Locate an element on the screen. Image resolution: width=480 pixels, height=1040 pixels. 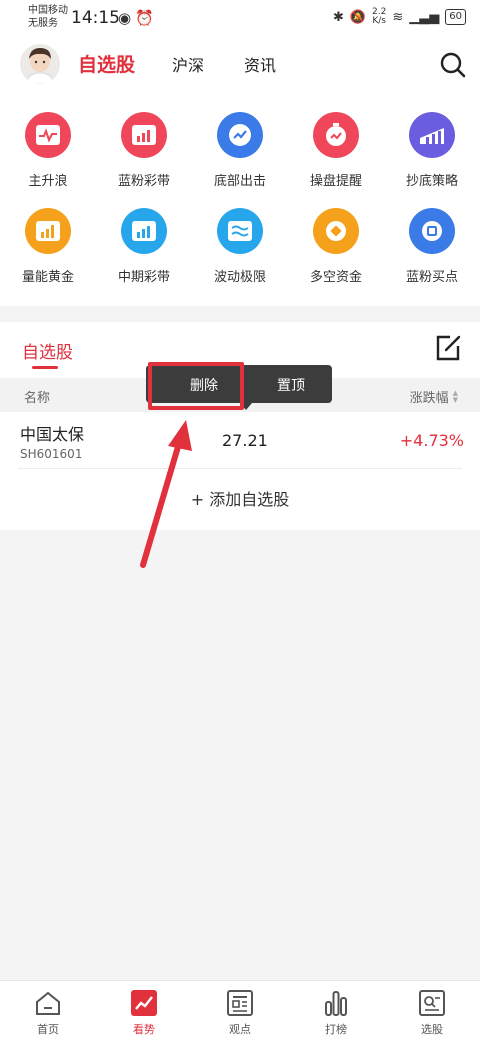
volume-chart-icon is located at coordinates (48, 231).